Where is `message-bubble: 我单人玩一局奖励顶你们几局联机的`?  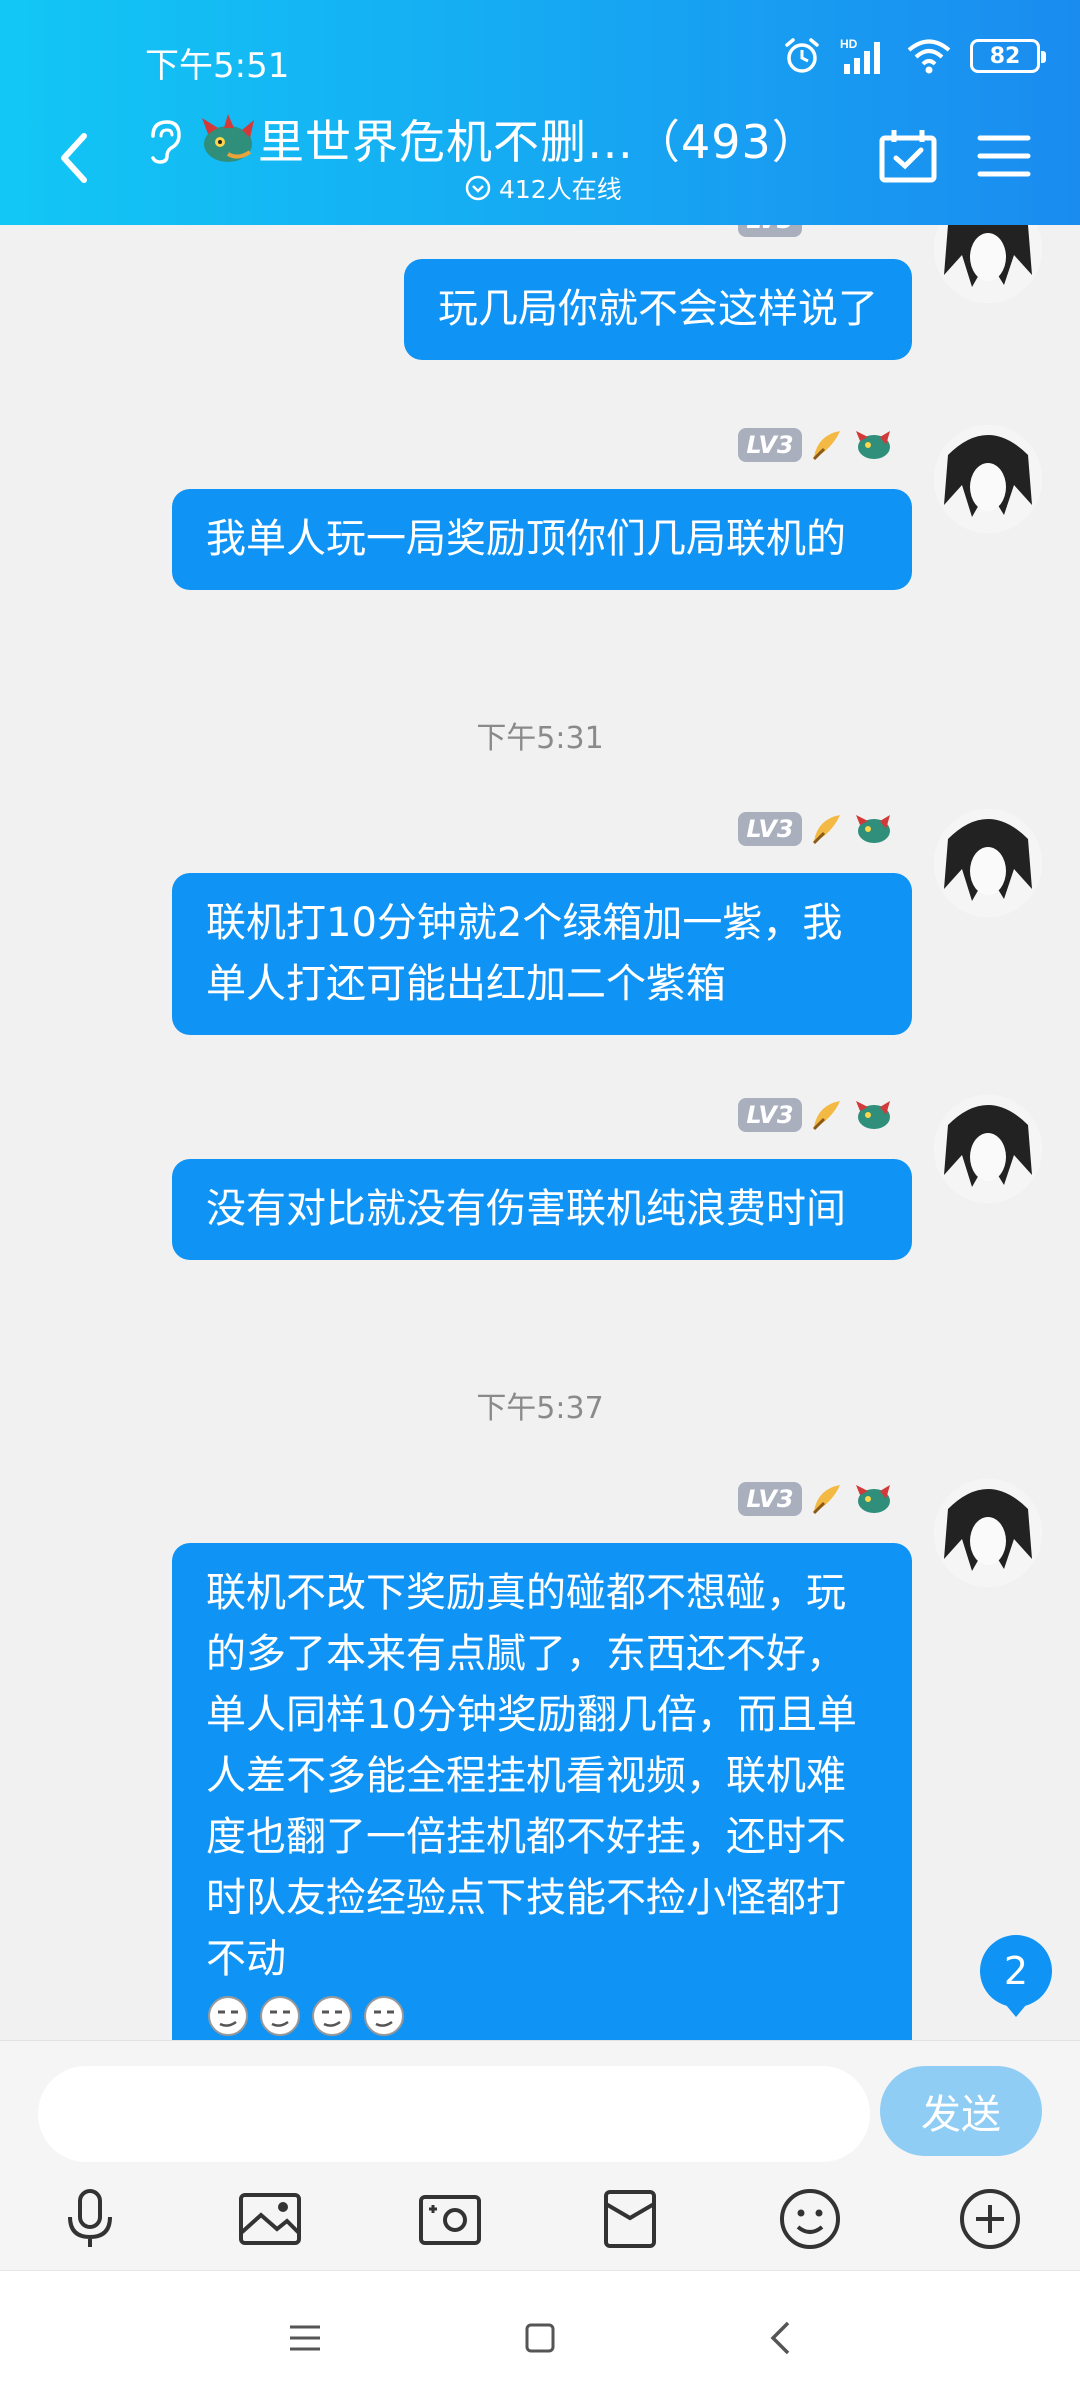 message-bubble: 我单人玩一局奖励顶你们几局联机的 is located at coordinates (542, 539).